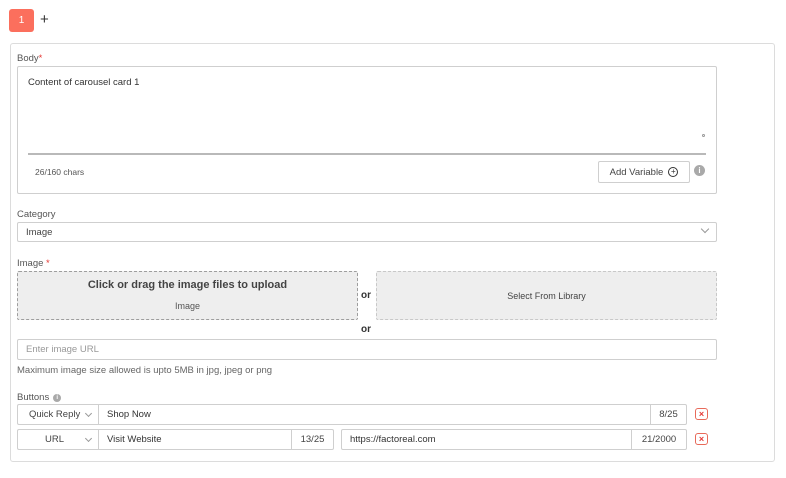  What do you see at coordinates (55, 439) in the screenshot?
I see `button-type-value: URL` at bounding box center [55, 439].